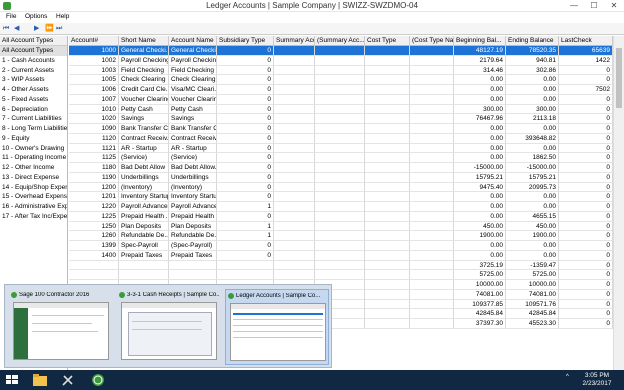 Image resolution: width=624 pixels, height=390 pixels. Describe the element at coordinates (12, 380) in the screenshot. I see `windows-start-icon` at that location.